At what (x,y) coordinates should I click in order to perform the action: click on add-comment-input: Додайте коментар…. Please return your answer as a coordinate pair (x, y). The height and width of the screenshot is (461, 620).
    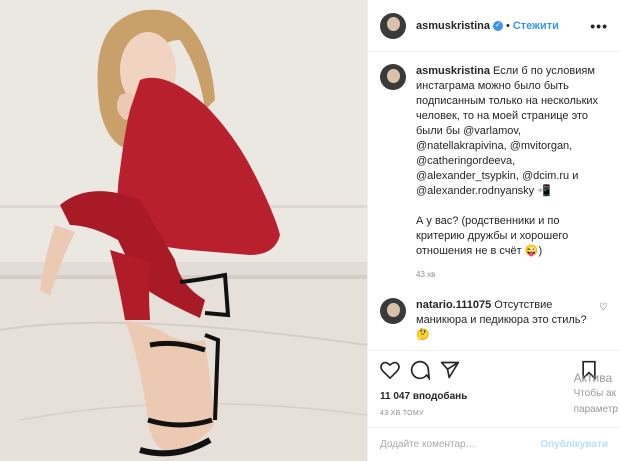
    Looking at the image, I should click on (428, 444).